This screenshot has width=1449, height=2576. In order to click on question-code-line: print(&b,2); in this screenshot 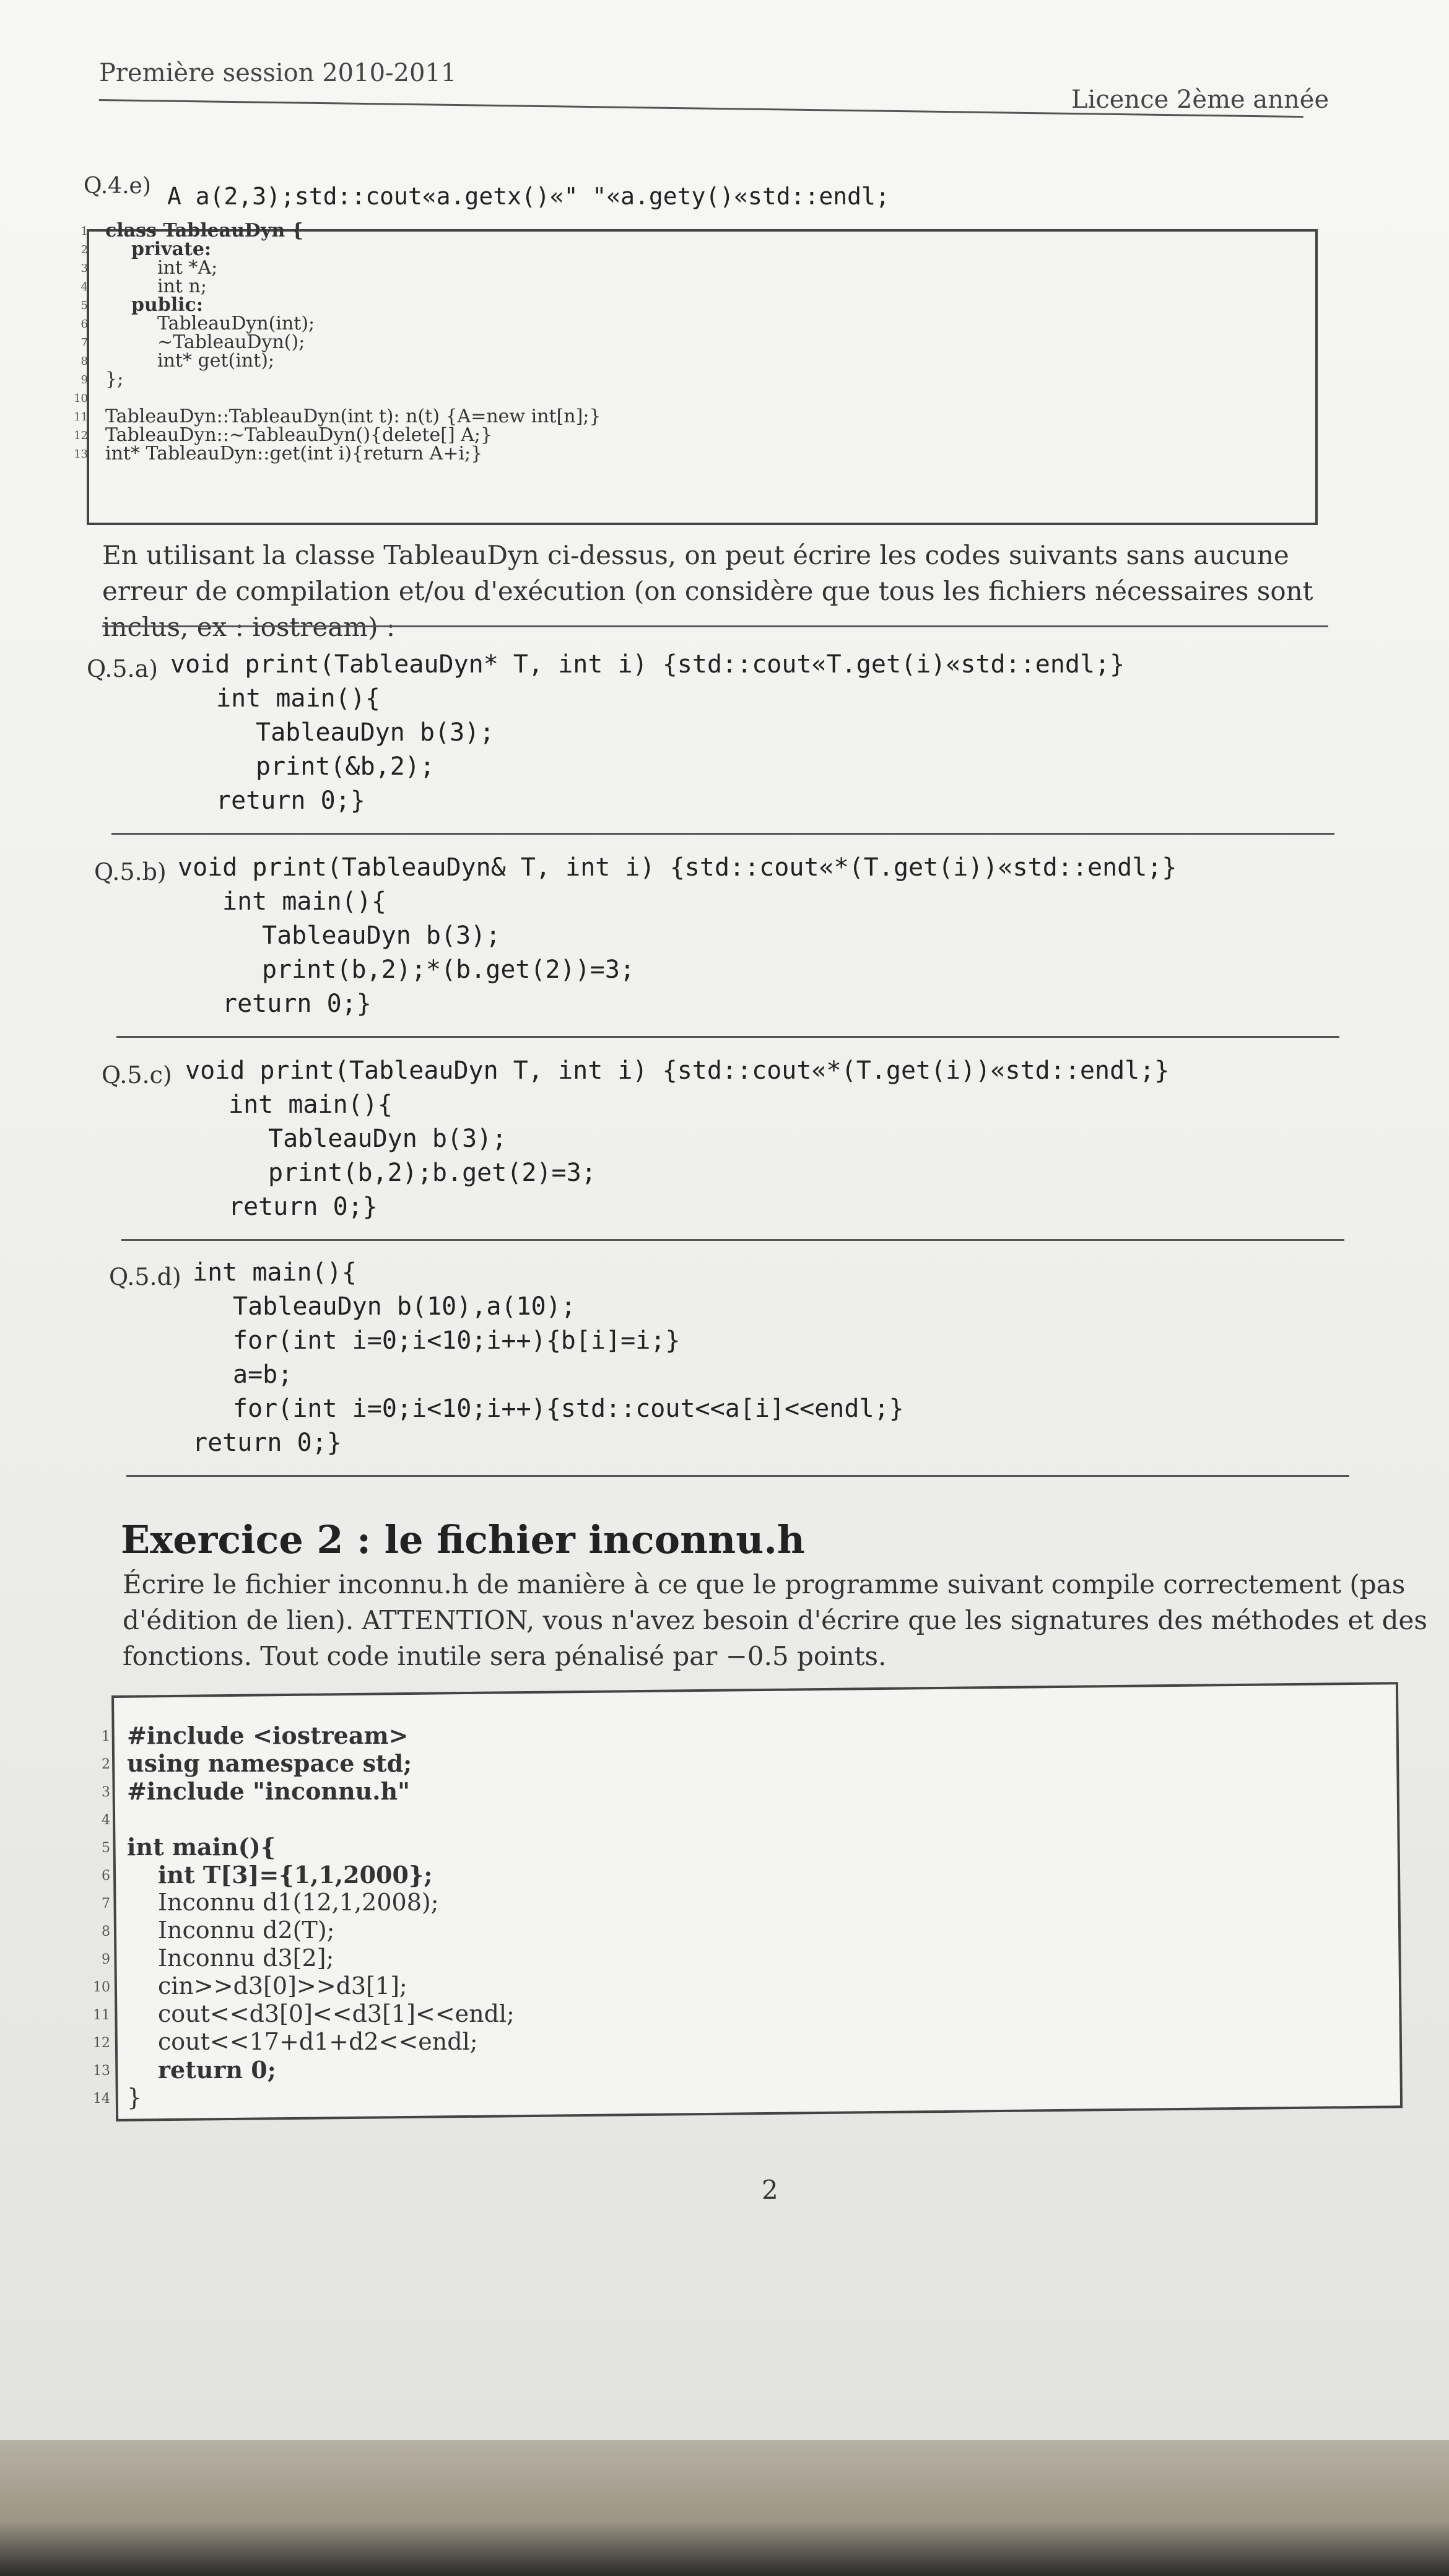, I will do `click(345, 766)`.